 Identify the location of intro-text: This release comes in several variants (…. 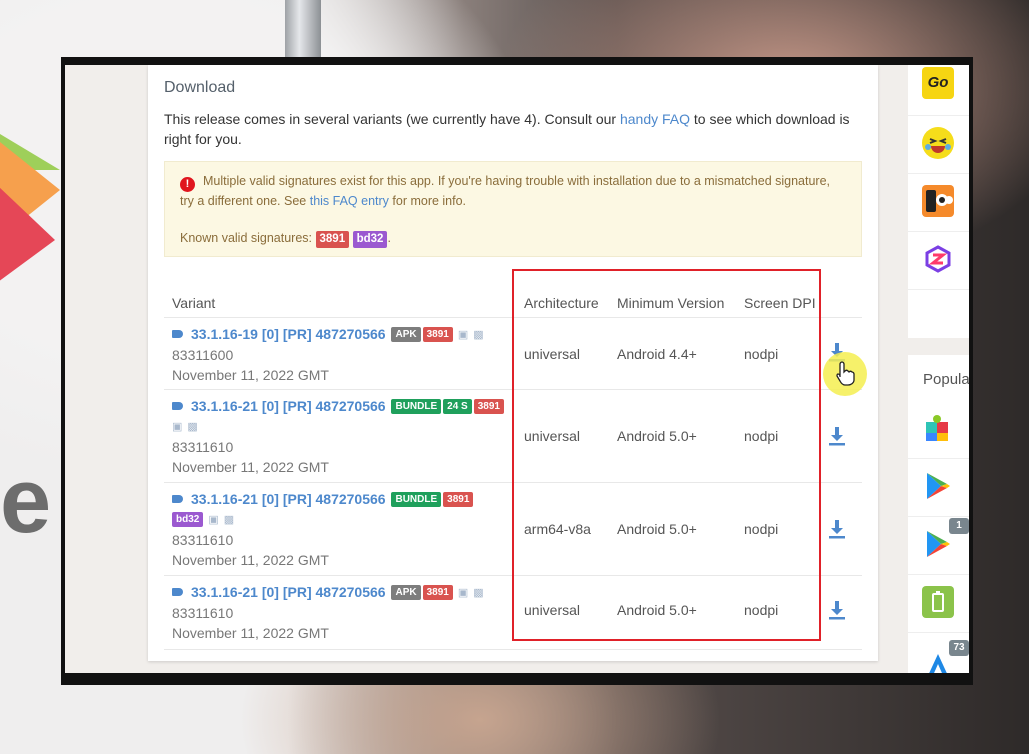
(392, 119).